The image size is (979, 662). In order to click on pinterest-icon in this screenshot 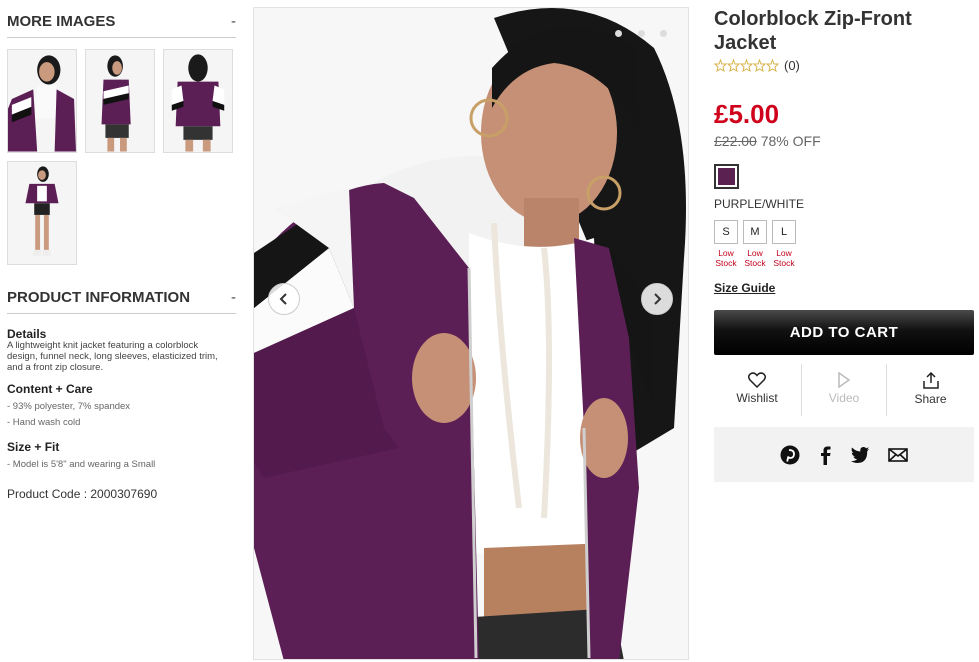, I will do `click(790, 455)`.